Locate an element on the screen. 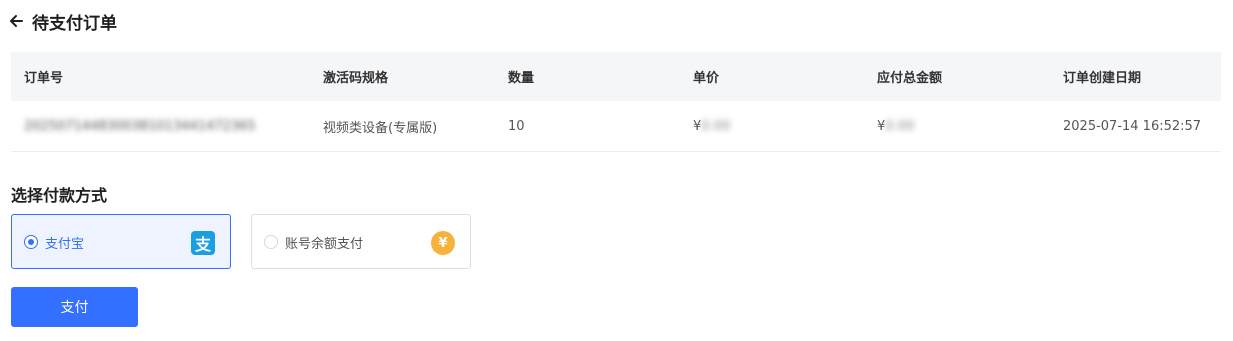 The height and width of the screenshot is (341, 1233). created-at-cell: 2025-07-14 16:52:57 is located at coordinates (1132, 126).